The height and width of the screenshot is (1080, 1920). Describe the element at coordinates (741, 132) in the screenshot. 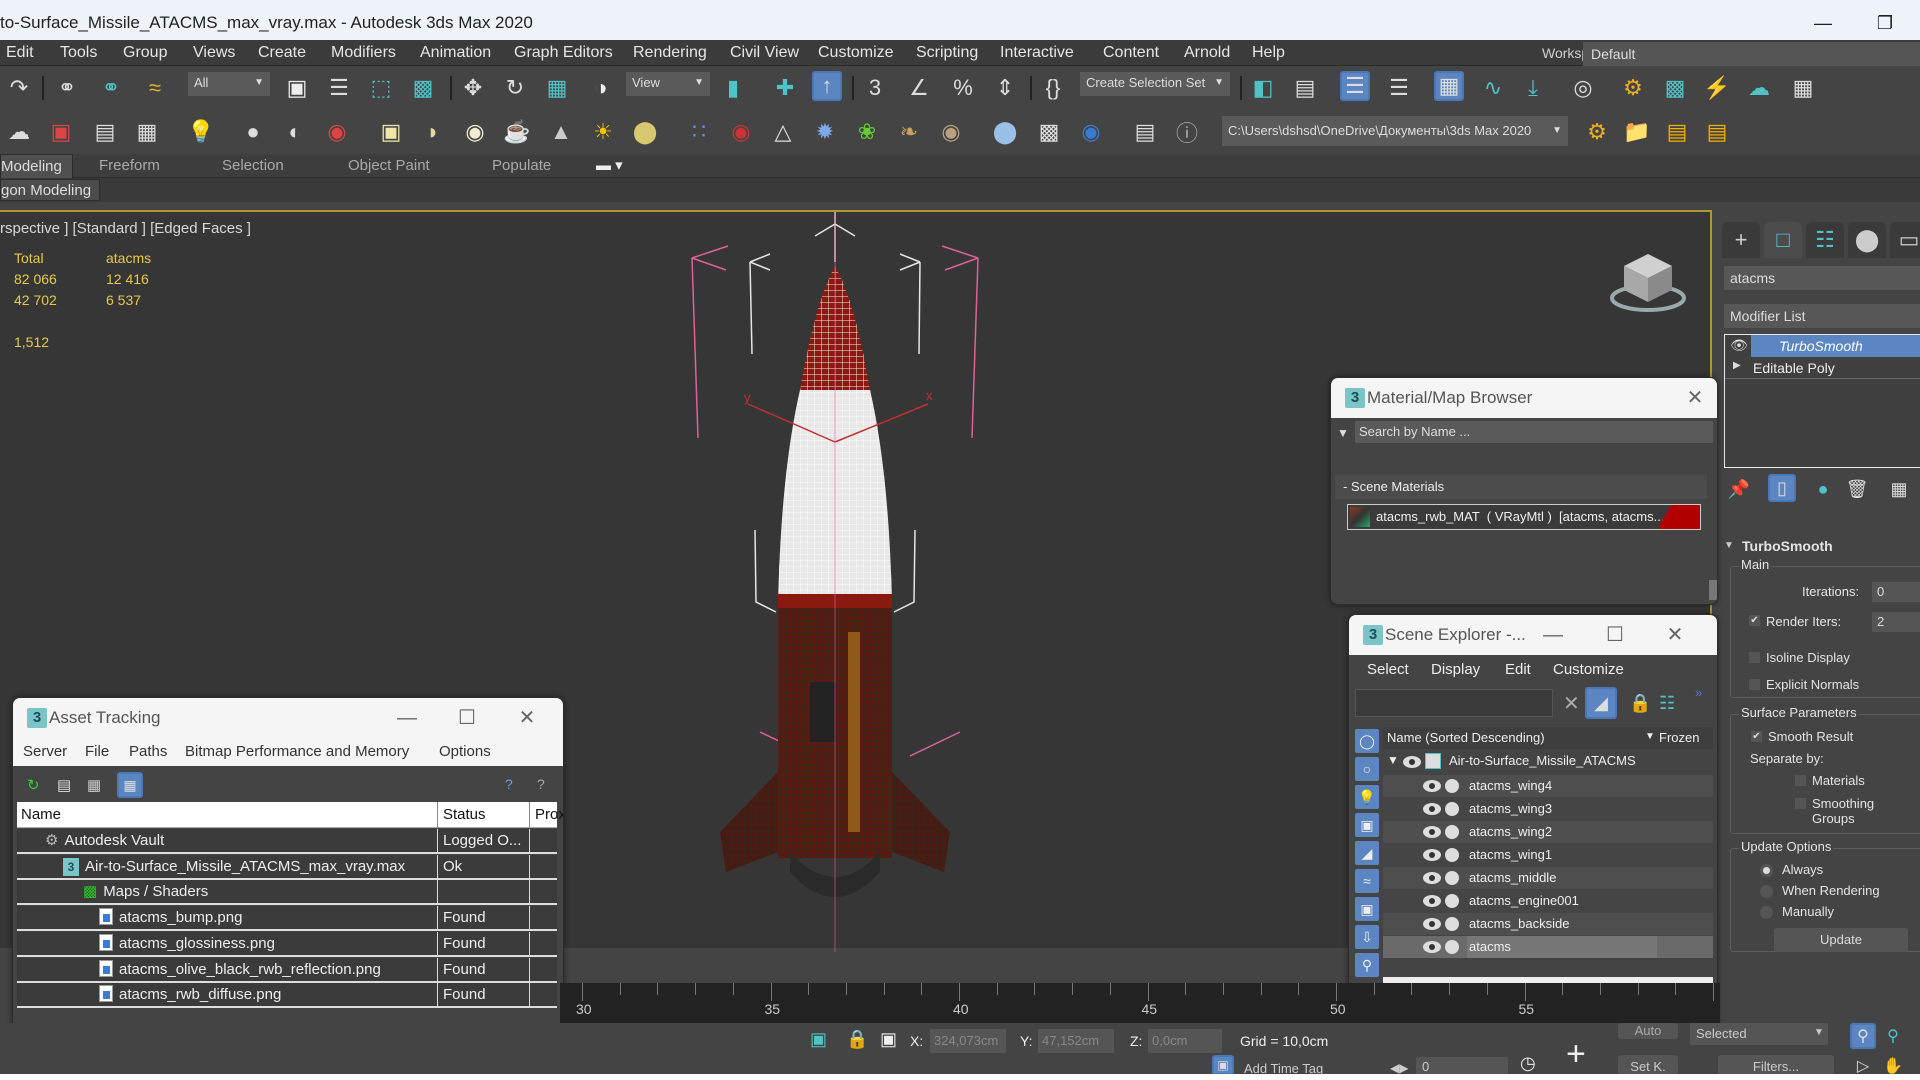

I see `molecule-icon: ◉` at that location.